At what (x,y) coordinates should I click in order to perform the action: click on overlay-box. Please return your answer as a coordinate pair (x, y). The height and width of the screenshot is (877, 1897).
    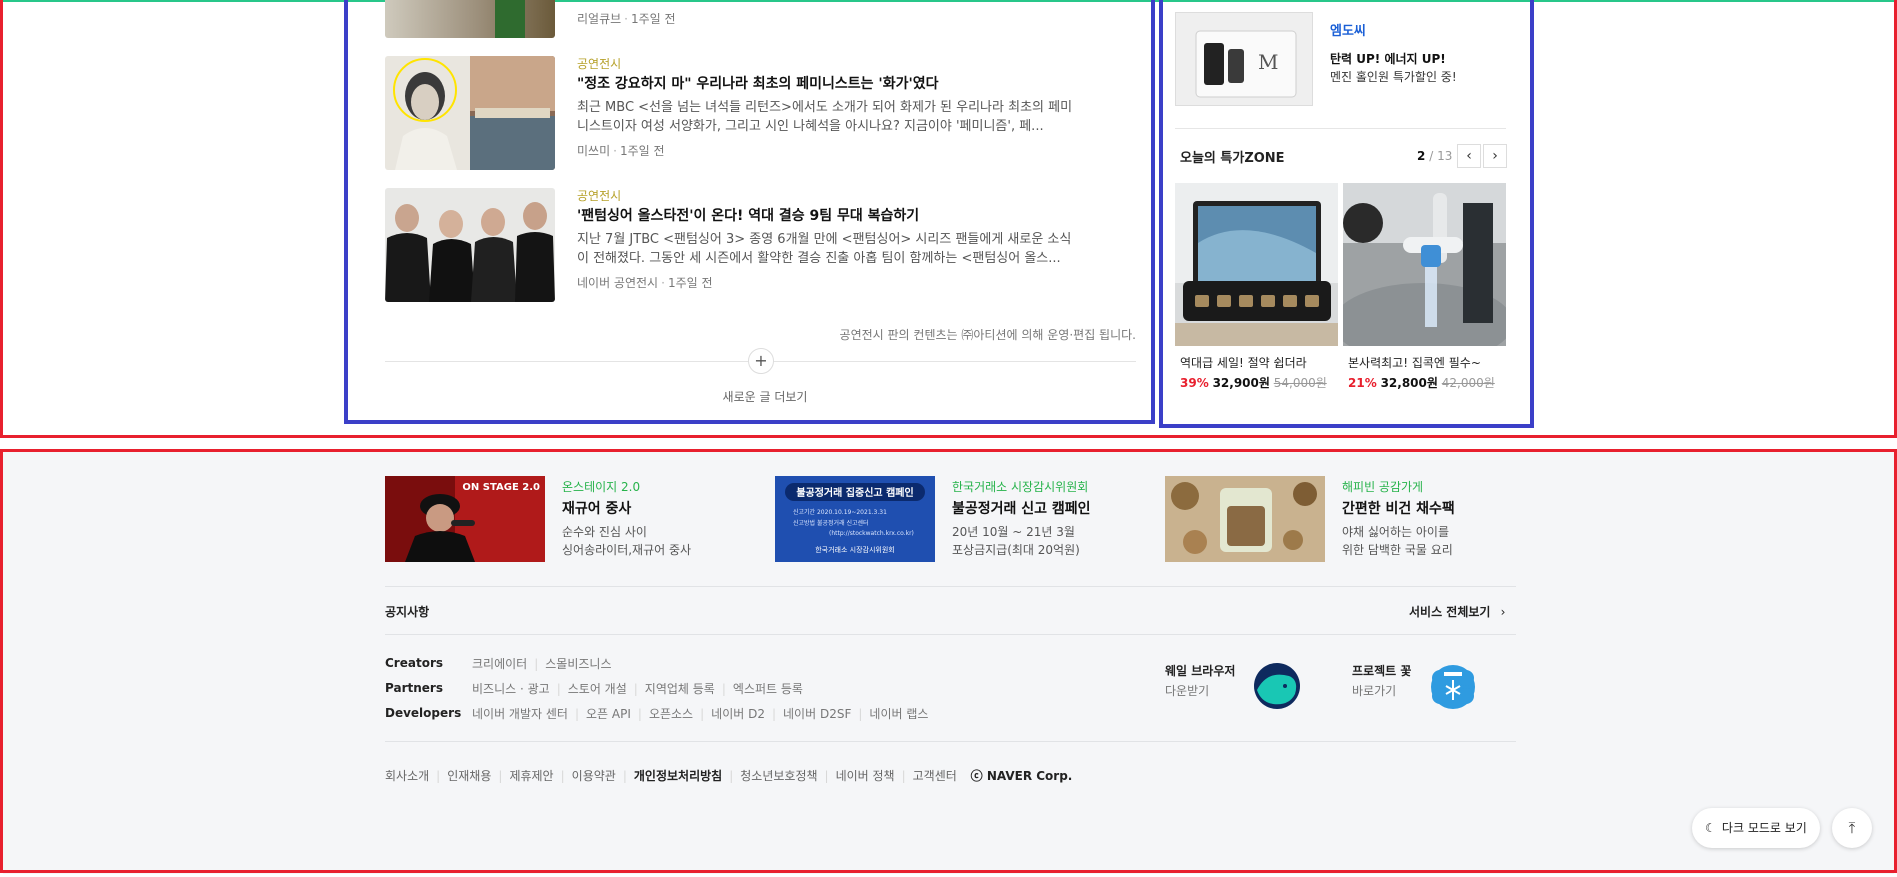
    Looking at the image, I should click on (1346, 214).